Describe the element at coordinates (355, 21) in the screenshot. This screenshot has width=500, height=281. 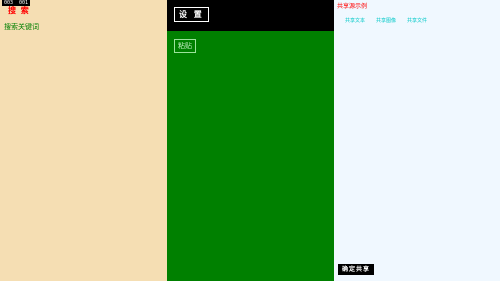
I see `tab-share-text: 共享文本` at that location.